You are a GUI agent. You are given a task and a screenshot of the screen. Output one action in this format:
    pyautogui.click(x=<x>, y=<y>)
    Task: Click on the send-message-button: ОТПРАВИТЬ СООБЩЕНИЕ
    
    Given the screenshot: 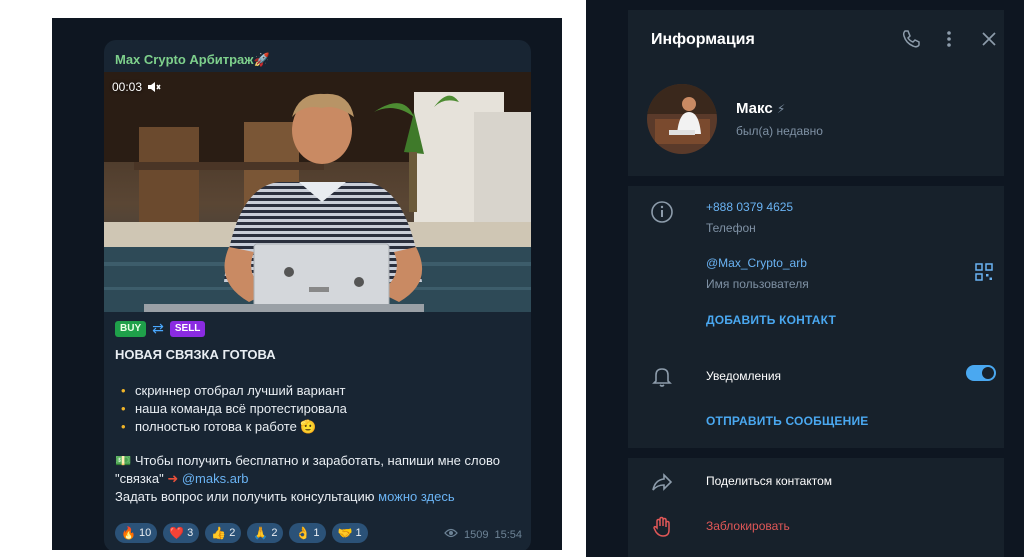 What is the action you would take?
    pyautogui.click(x=787, y=421)
    